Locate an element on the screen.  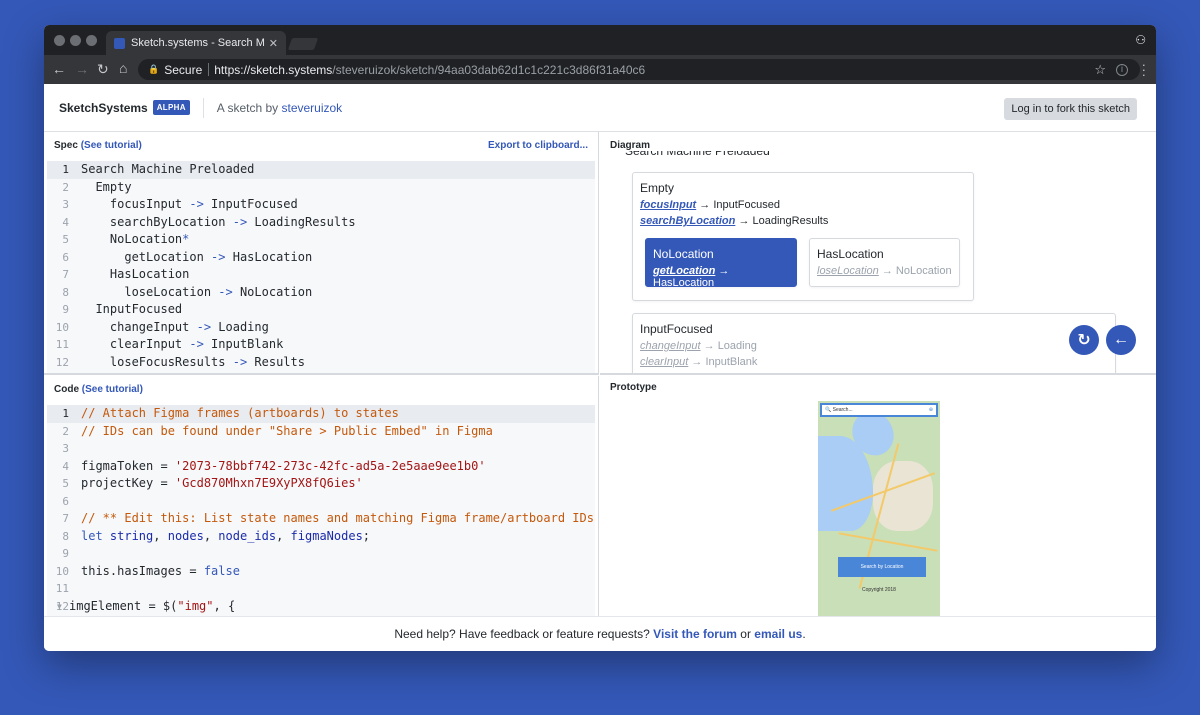
code-token: searchByLocation is located at coordinates (157, 221).